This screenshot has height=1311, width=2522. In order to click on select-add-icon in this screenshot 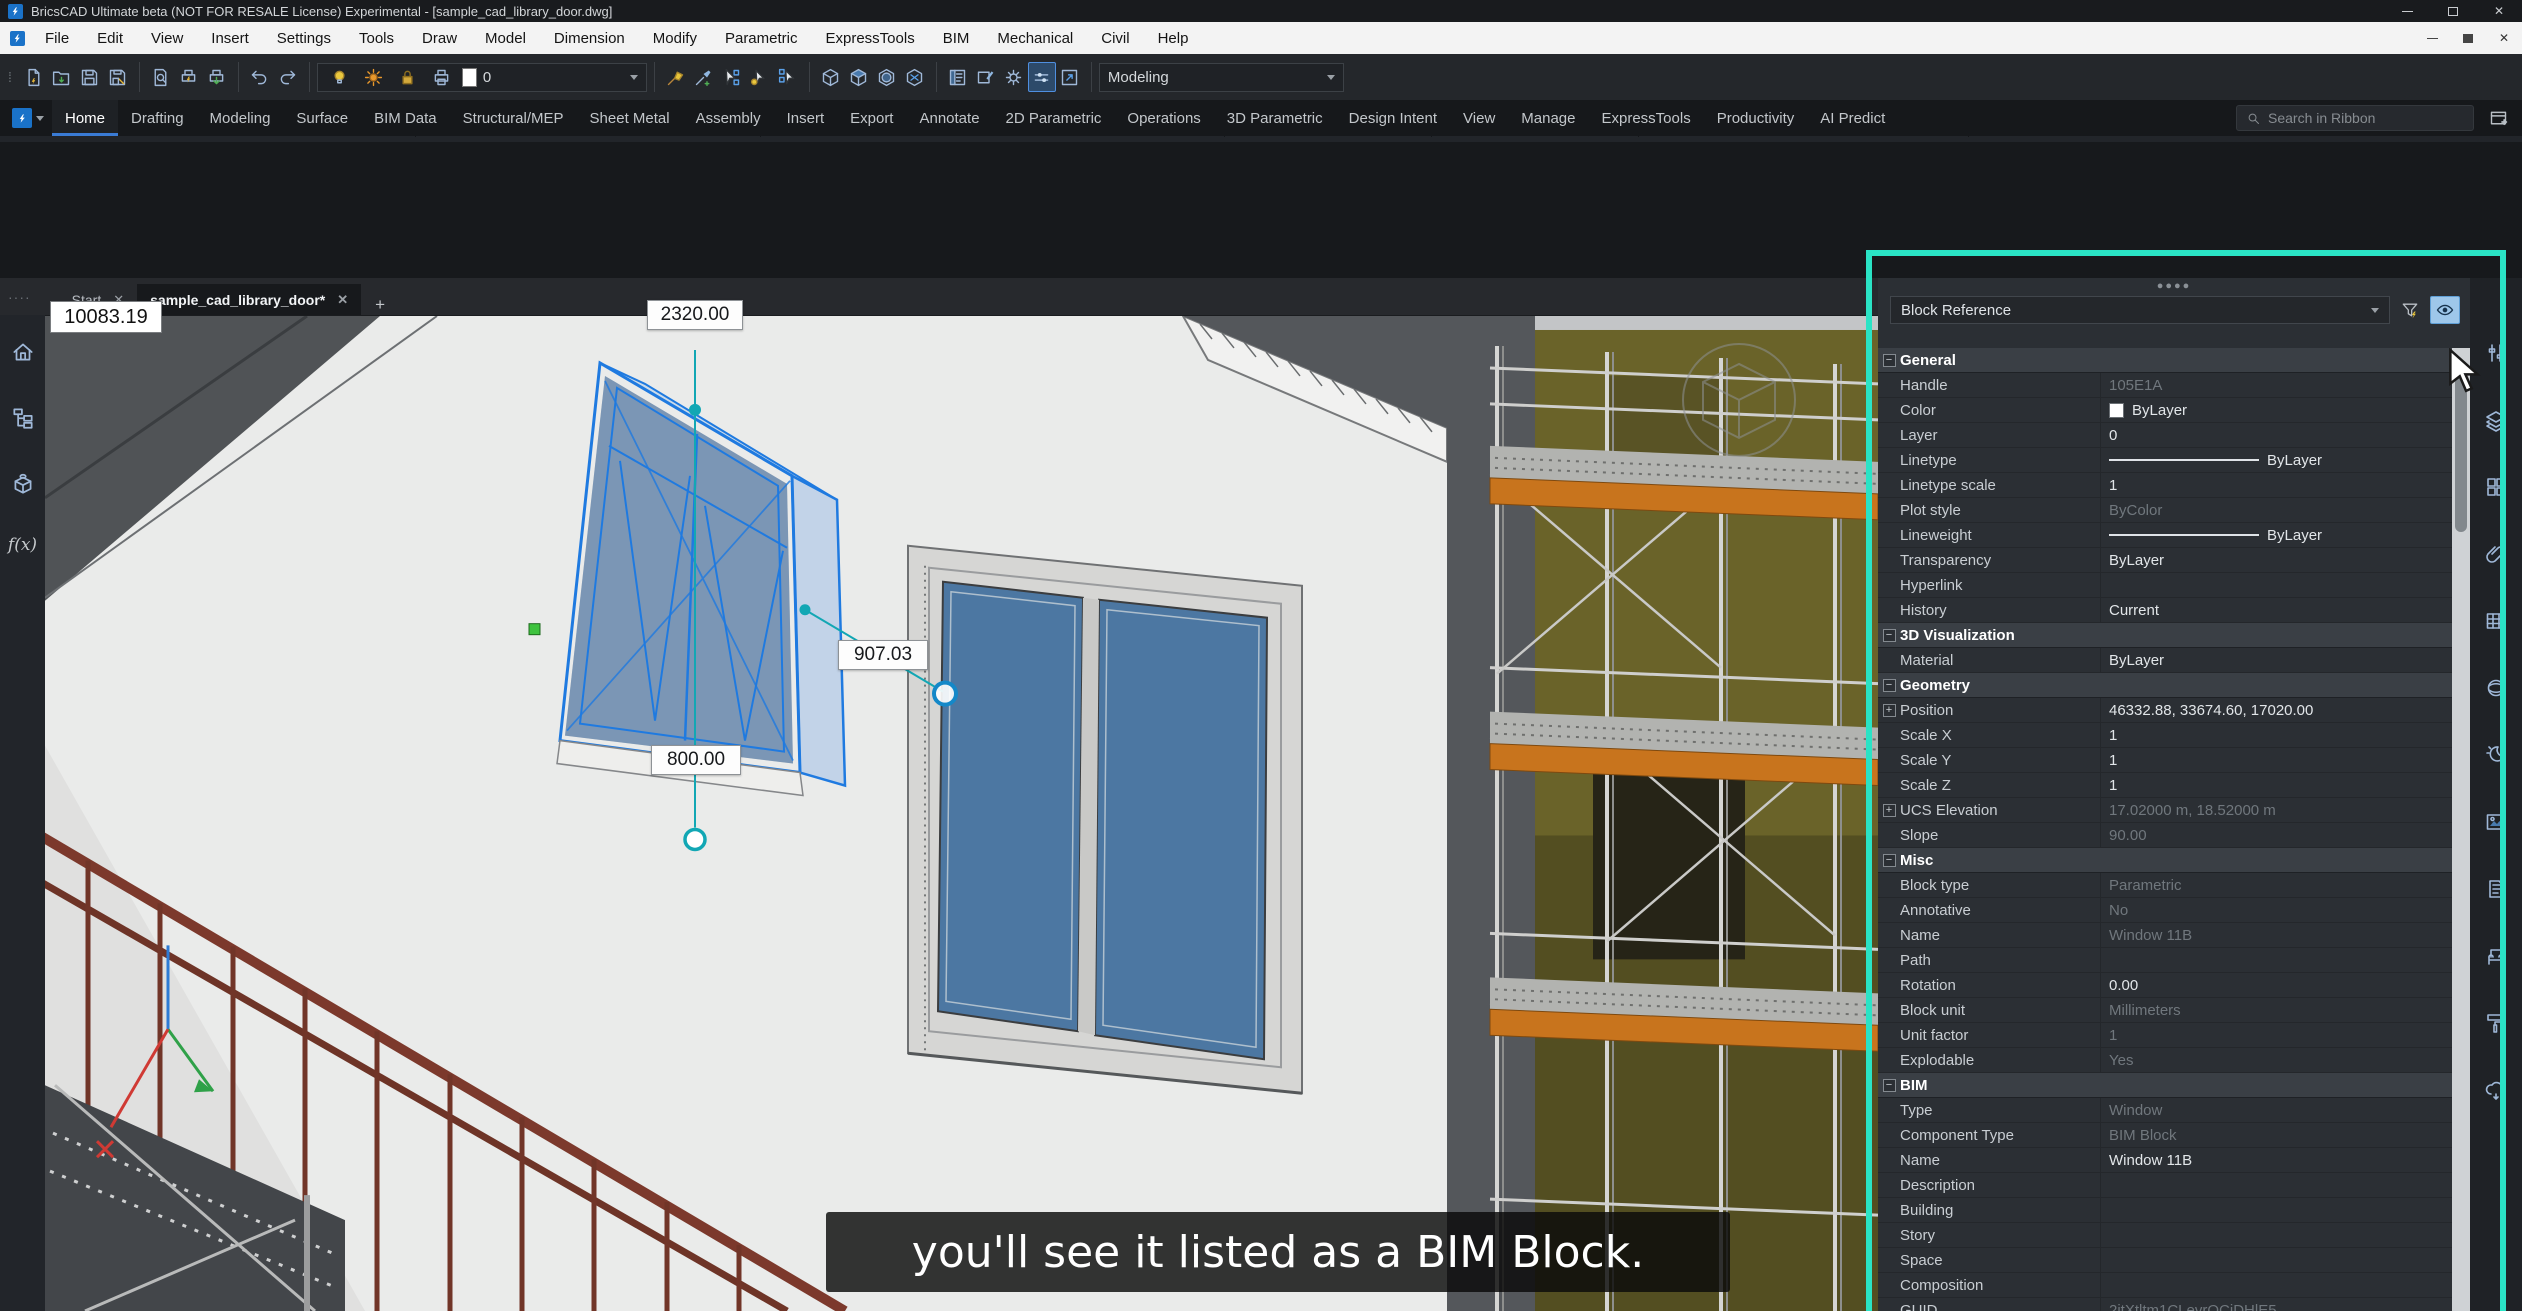, I will do `click(732, 77)`.